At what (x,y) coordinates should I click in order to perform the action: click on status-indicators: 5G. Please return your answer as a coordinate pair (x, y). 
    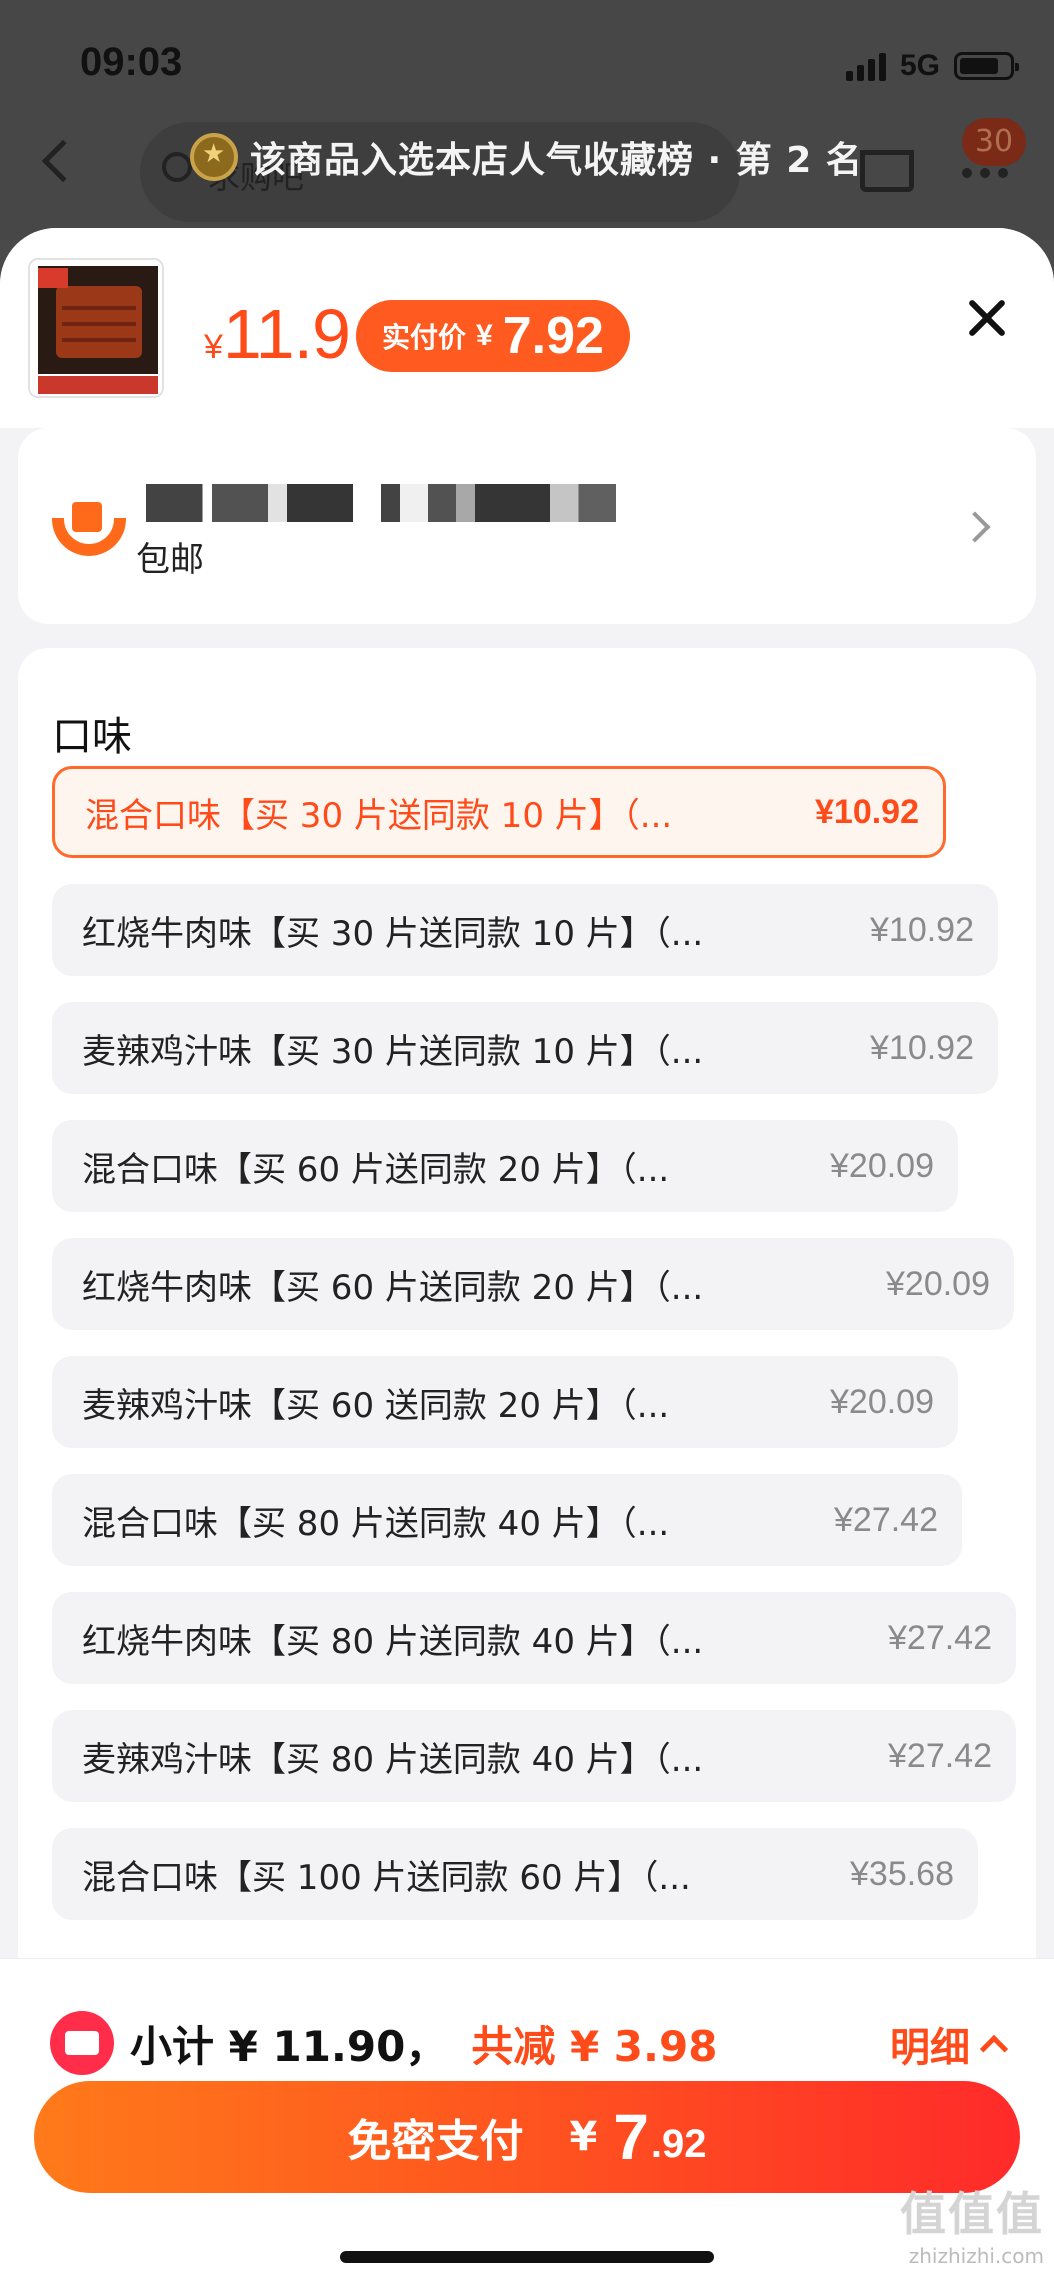
    Looking at the image, I should click on (932, 66).